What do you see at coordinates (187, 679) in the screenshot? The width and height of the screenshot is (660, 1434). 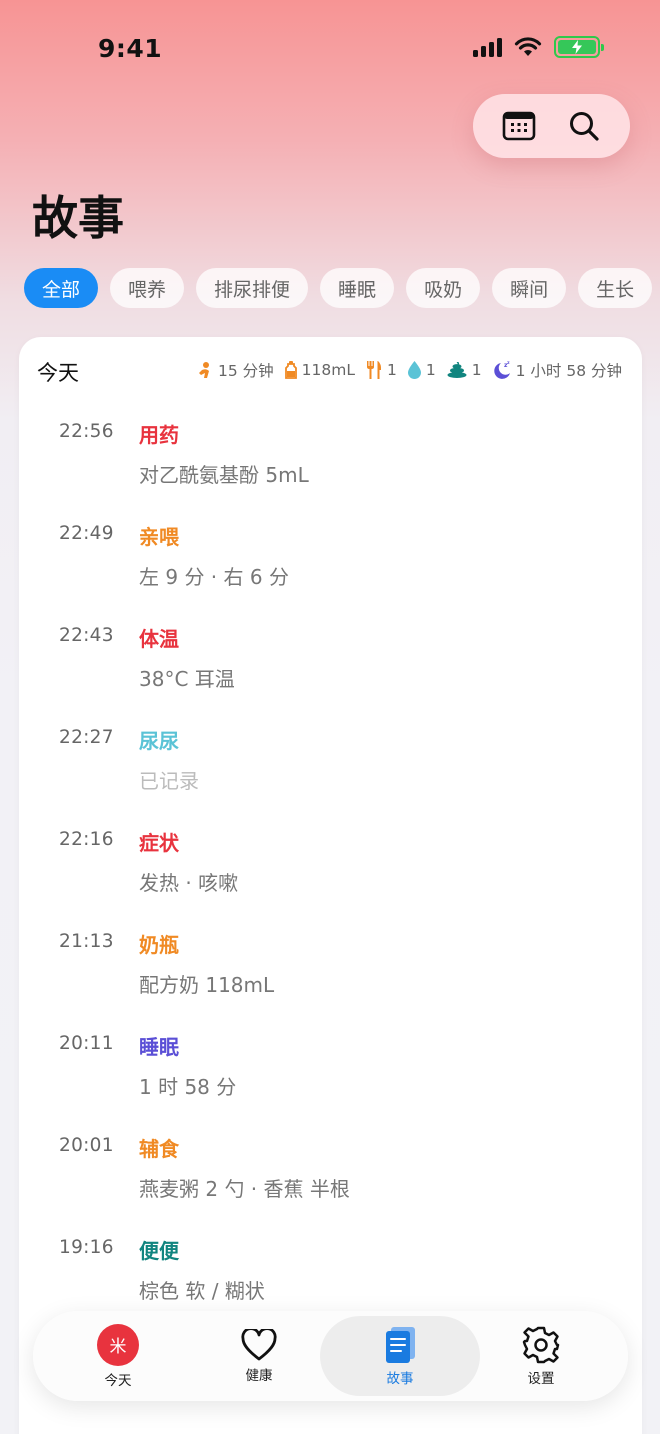 I see `entry-detail: 38°C 耳温` at bounding box center [187, 679].